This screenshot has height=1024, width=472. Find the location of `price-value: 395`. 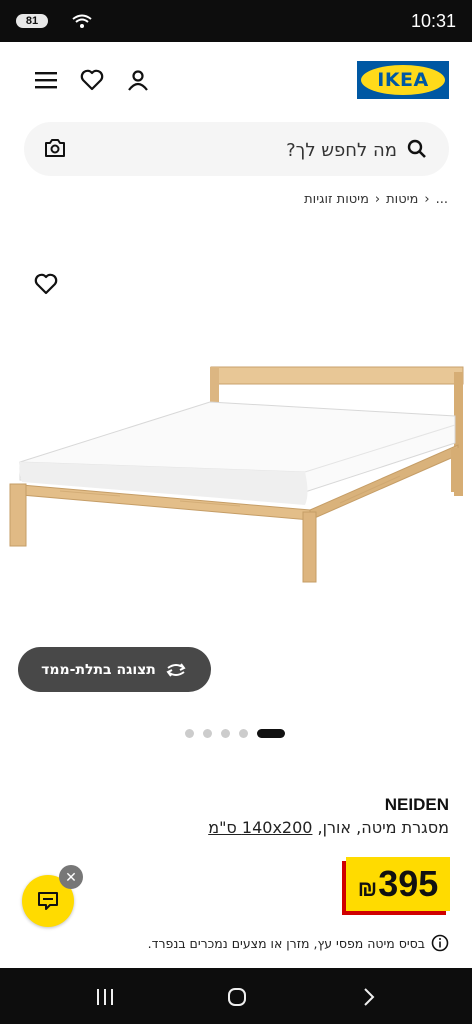

price-value: 395 is located at coordinates (408, 883).